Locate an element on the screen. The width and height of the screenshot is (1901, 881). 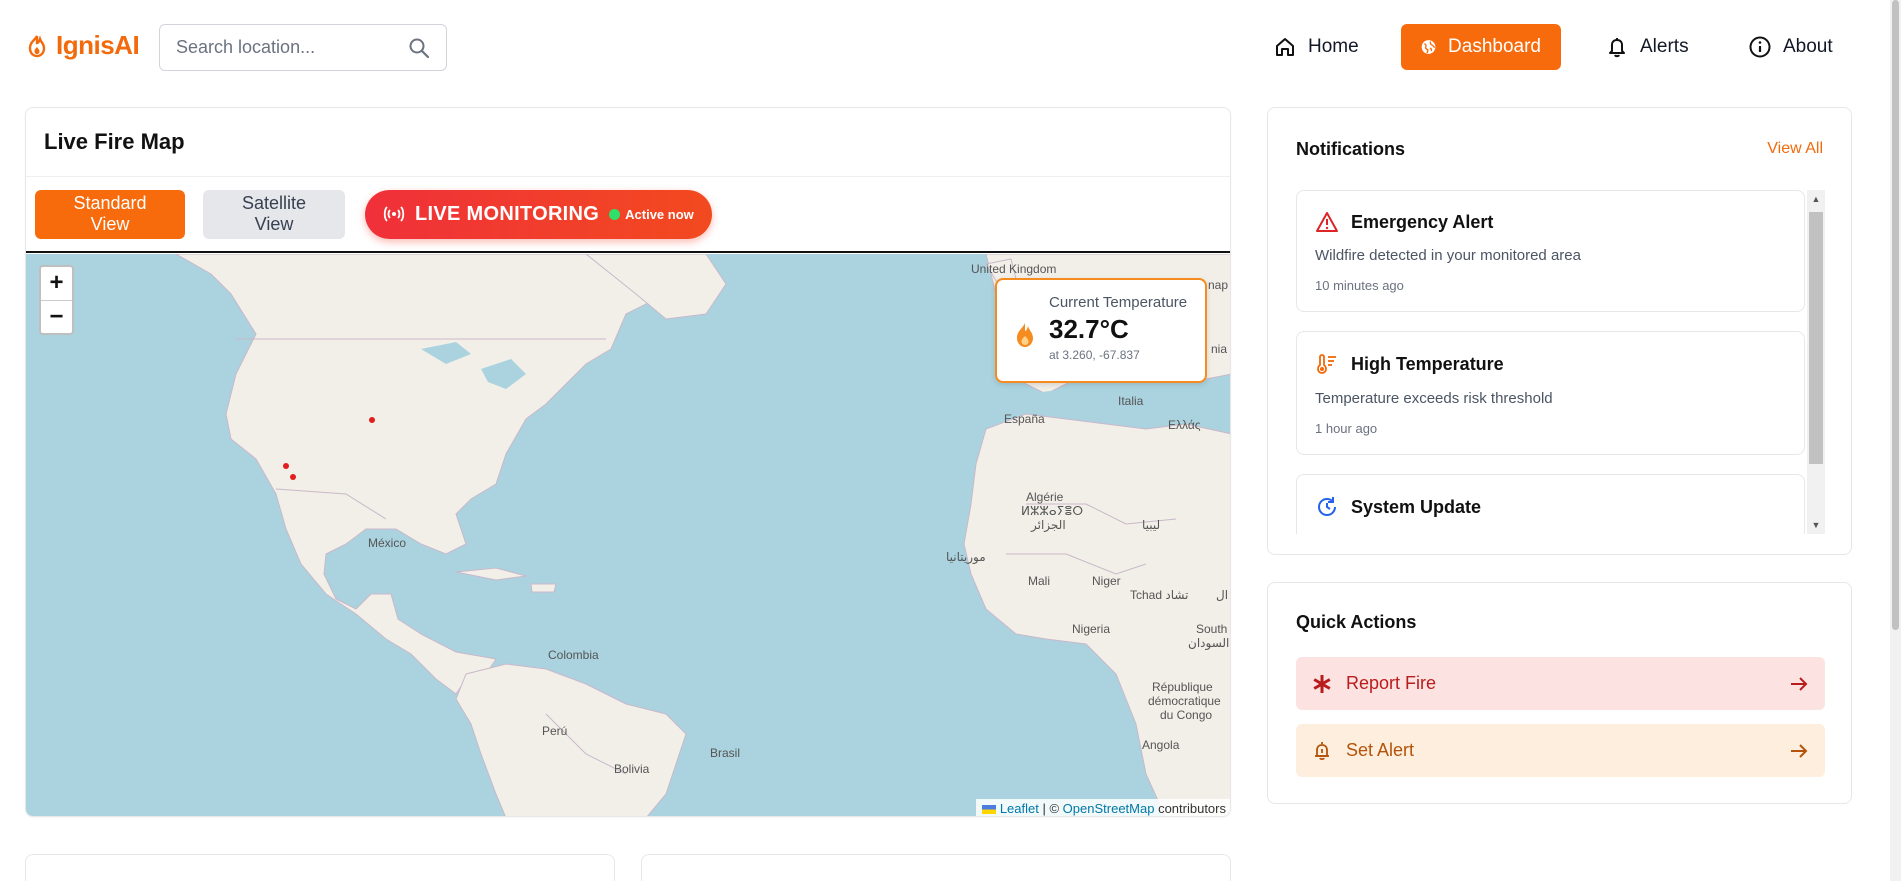
map-label: Niger is located at coordinates (1106, 581).